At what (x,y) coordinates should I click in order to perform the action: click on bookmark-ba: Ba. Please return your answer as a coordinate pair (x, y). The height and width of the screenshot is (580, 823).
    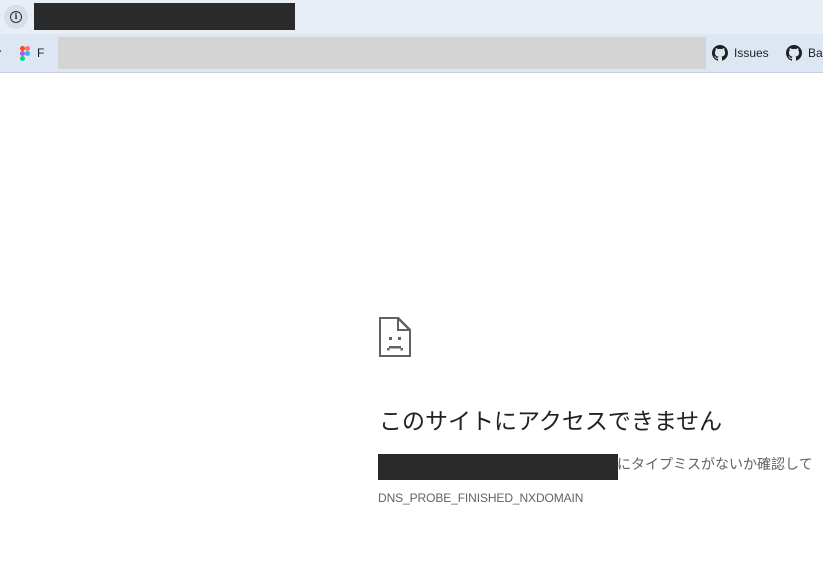
    Looking at the image, I should click on (804, 53).